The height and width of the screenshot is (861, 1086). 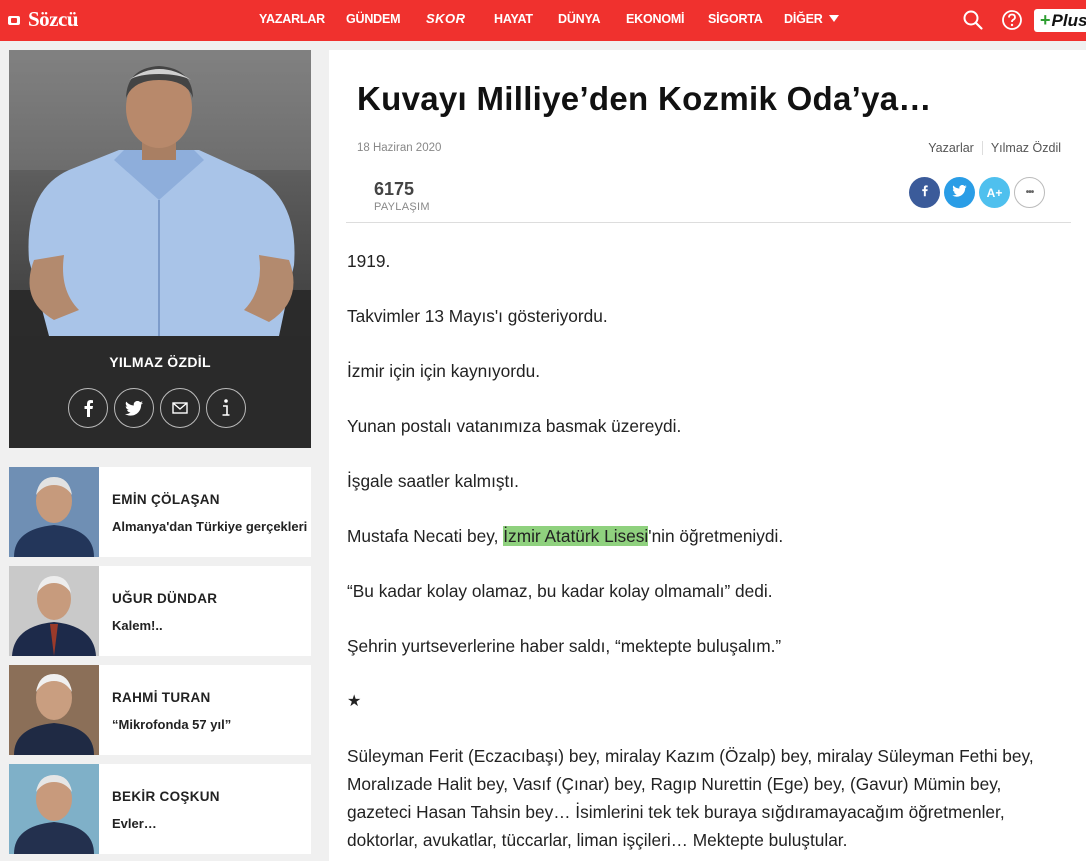 What do you see at coordinates (137, 625) in the screenshot?
I see `author-card-title: Kalem!..` at bounding box center [137, 625].